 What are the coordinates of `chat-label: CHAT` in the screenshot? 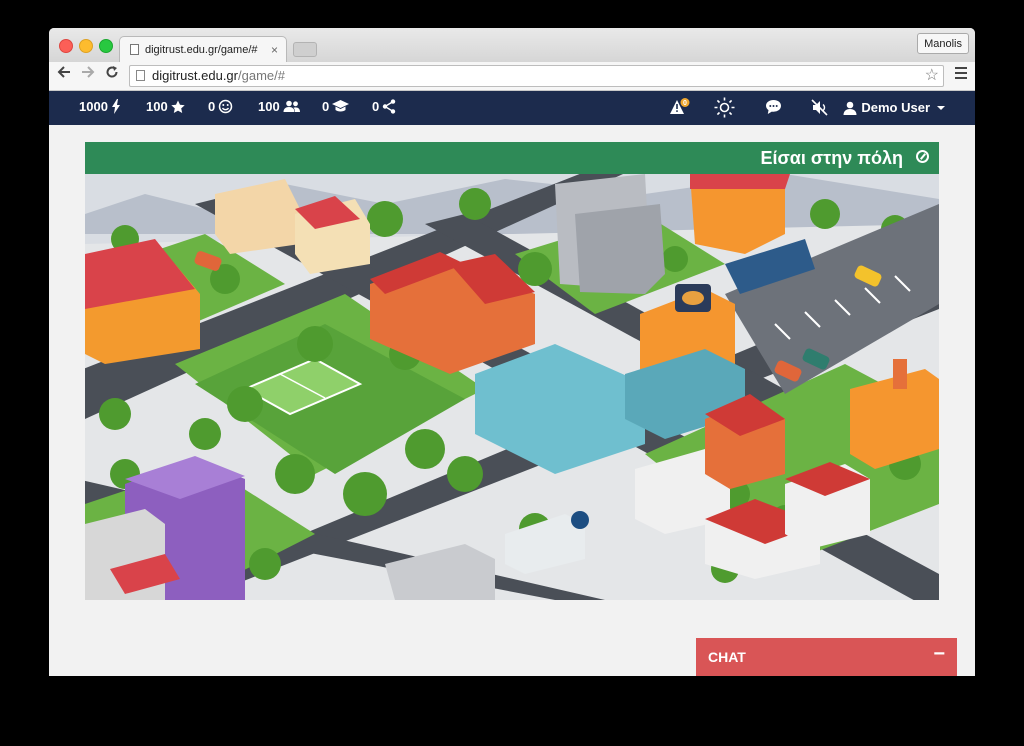 It's located at (727, 657).